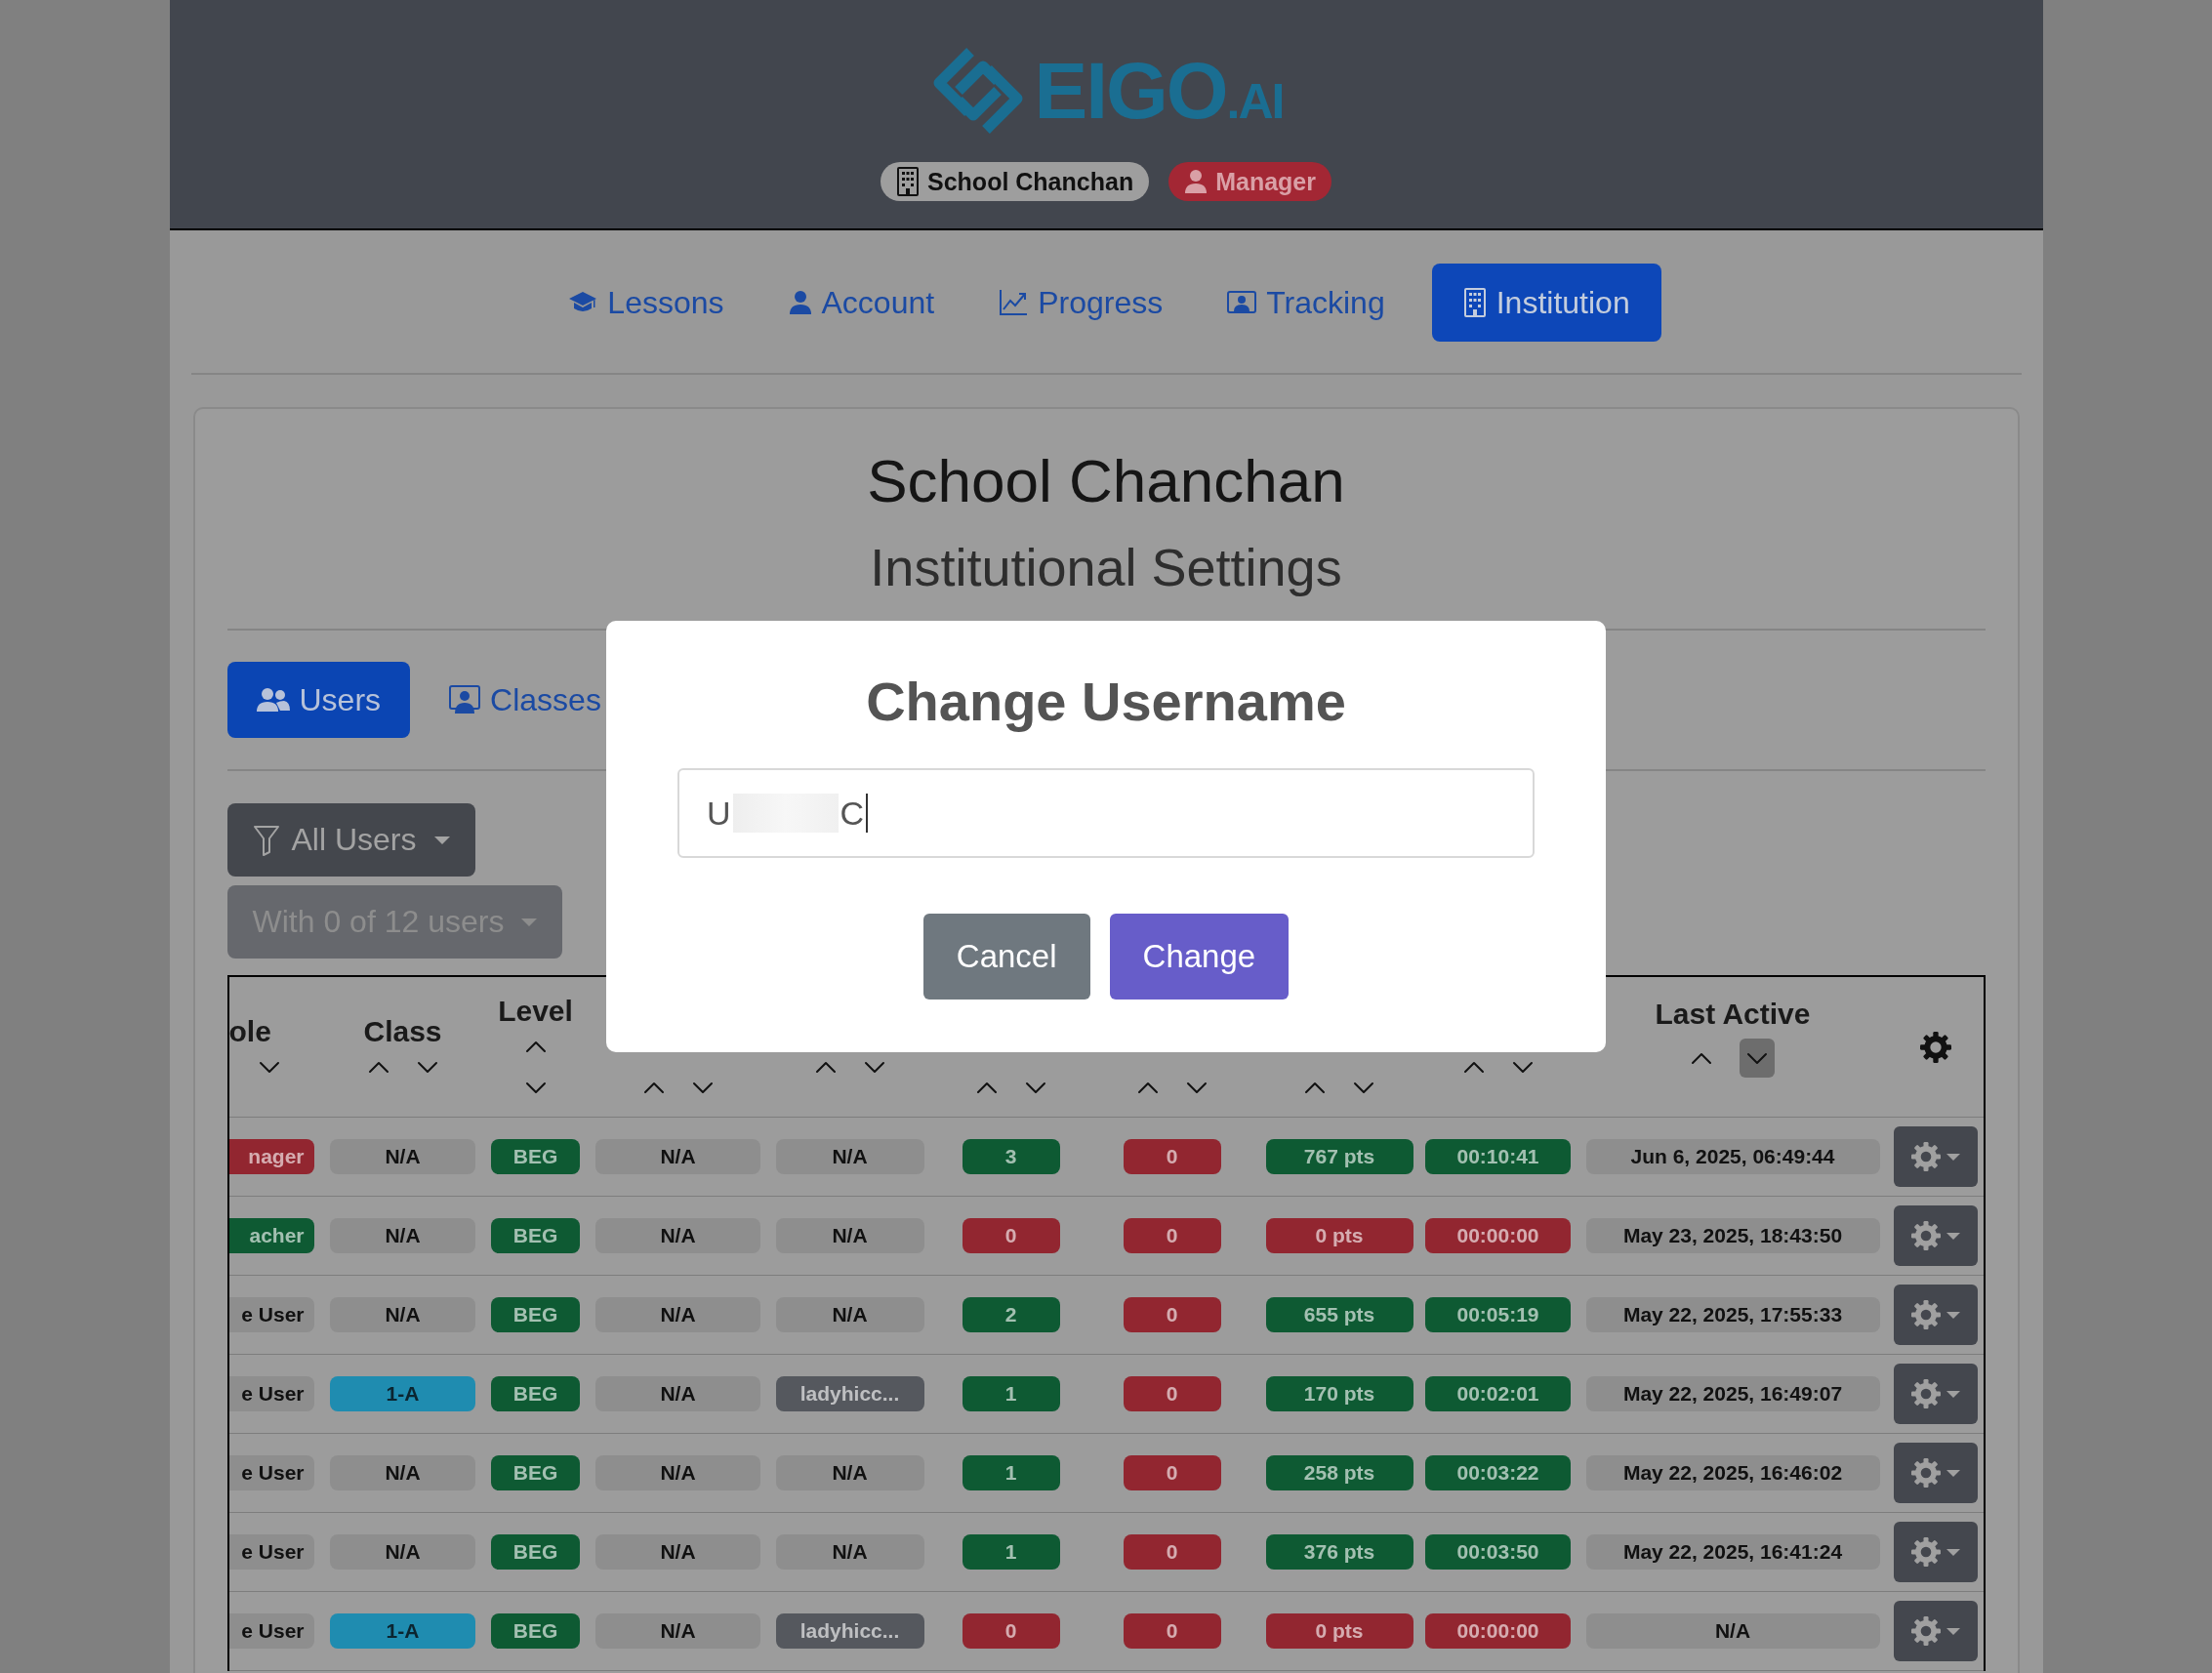 The image size is (2212, 1673). I want to click on table-cell: 00:03:22, so click(1498, 1472).